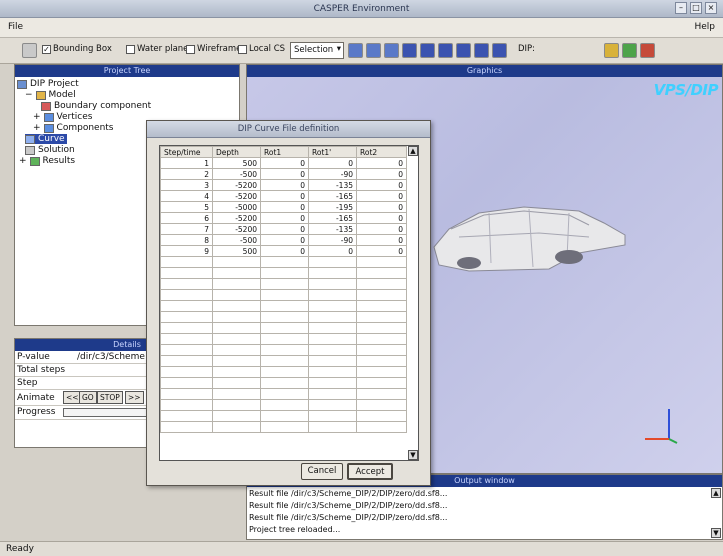 This screenshot has height=556, width=723. What do you see at coordinates (463, 50) in the screenshot?
I see `view-right-icon` at bounding box center [463, 50].